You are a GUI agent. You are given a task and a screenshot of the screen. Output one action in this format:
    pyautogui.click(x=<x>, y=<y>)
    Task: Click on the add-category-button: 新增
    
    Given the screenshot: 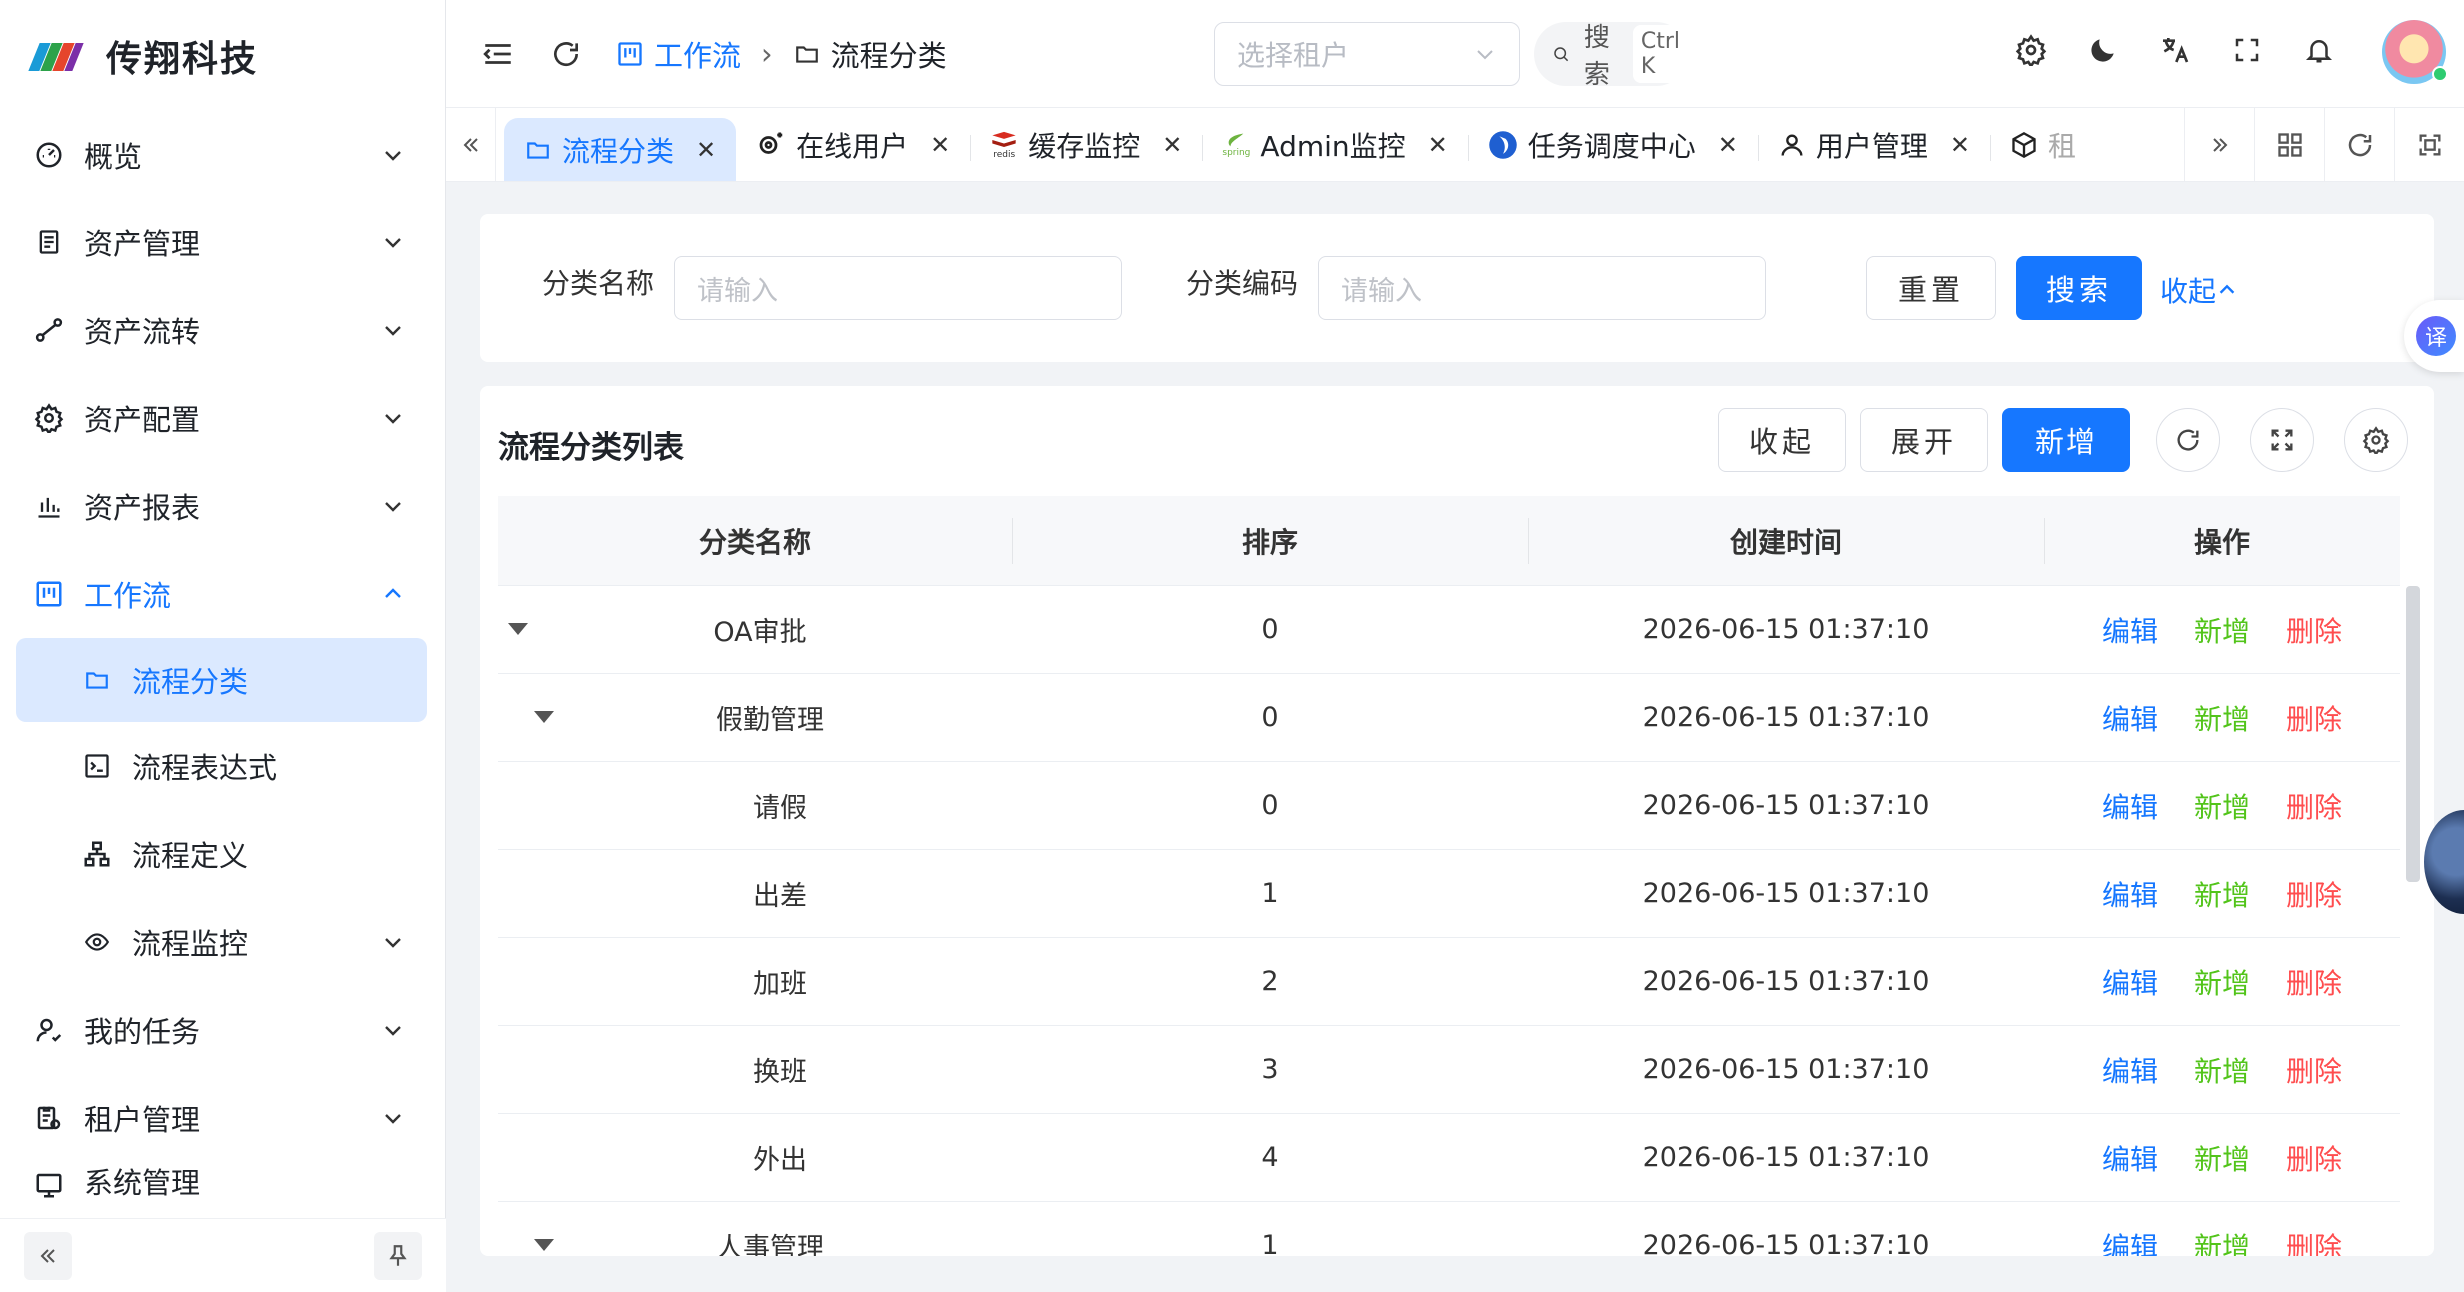 What is the action you would take?
    pyautogui.click(x=2066, y=440)
    